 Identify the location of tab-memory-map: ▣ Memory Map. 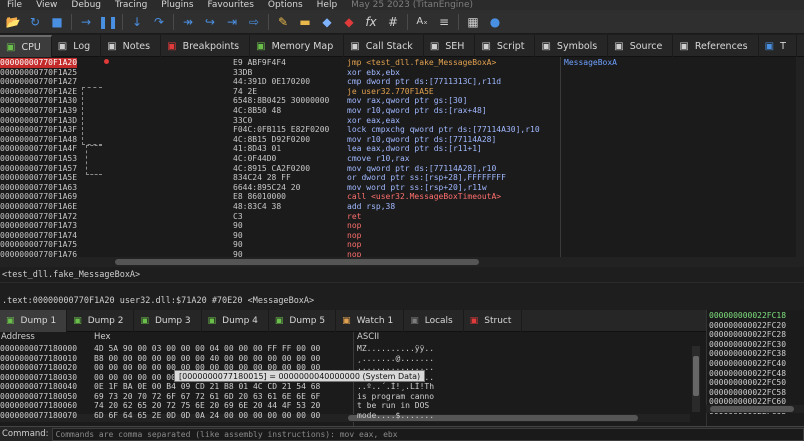
(297, 46).